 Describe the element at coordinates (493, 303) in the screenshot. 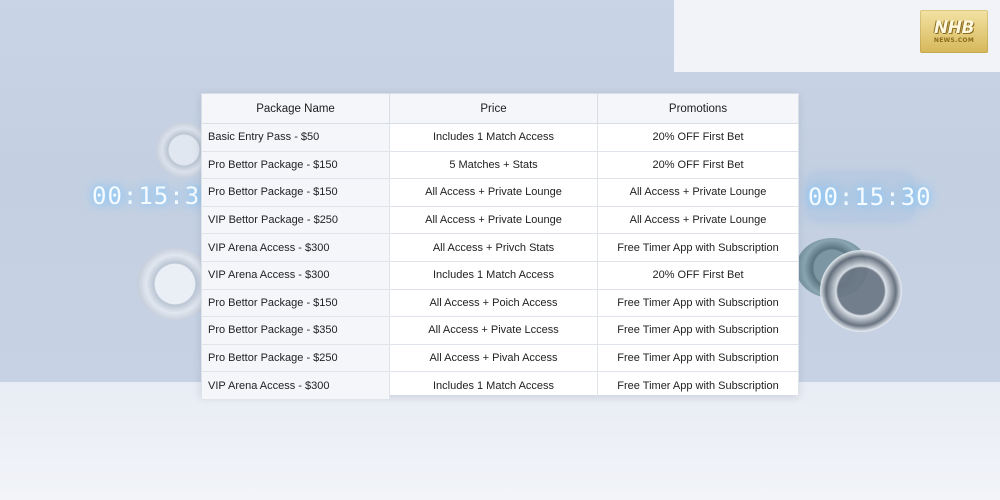

I see `price-cell: All Access + Poich Access` at that location.